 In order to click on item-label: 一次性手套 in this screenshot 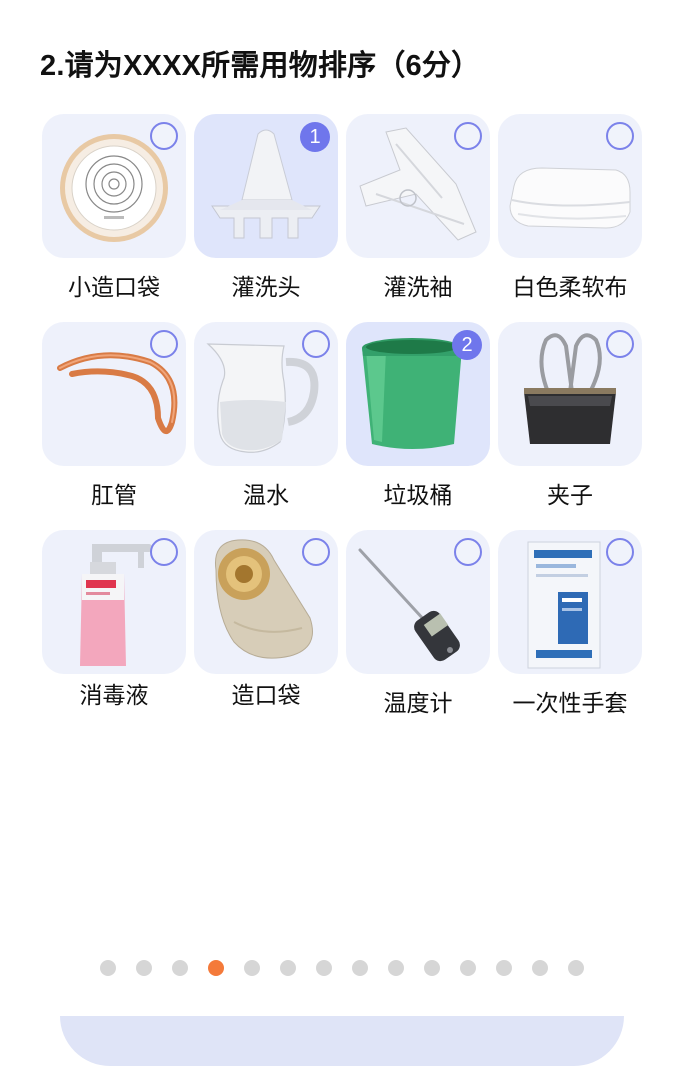, I will do `click(570, 703)`.